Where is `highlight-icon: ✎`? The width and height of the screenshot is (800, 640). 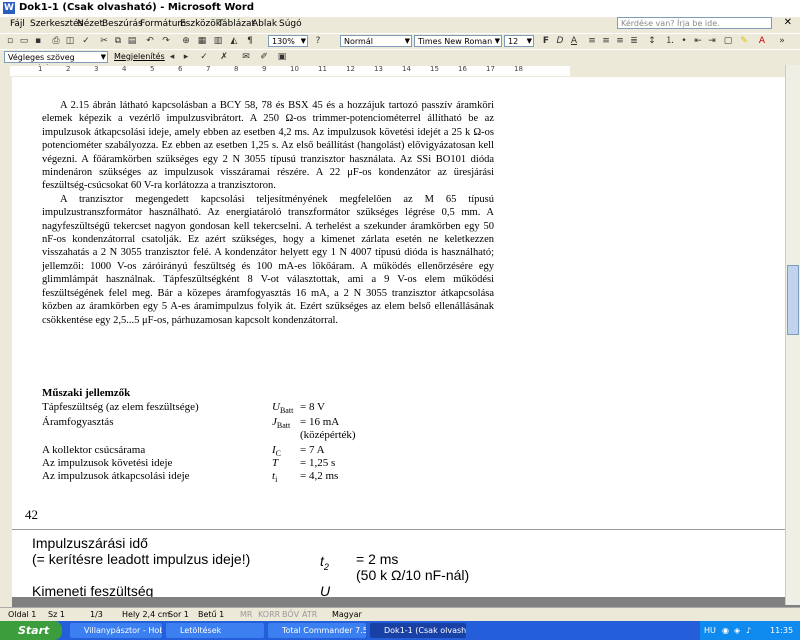
highlight-icon: ✎ is located at coordinates (744, 41).